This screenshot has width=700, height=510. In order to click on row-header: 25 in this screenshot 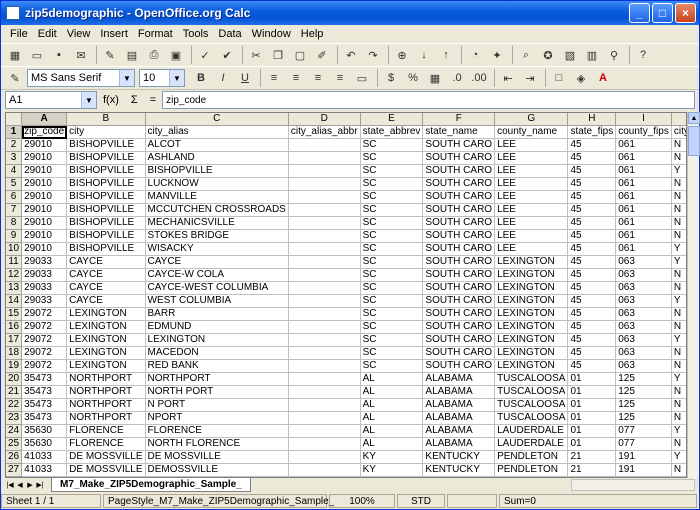, I will do `click(14, 444)`.